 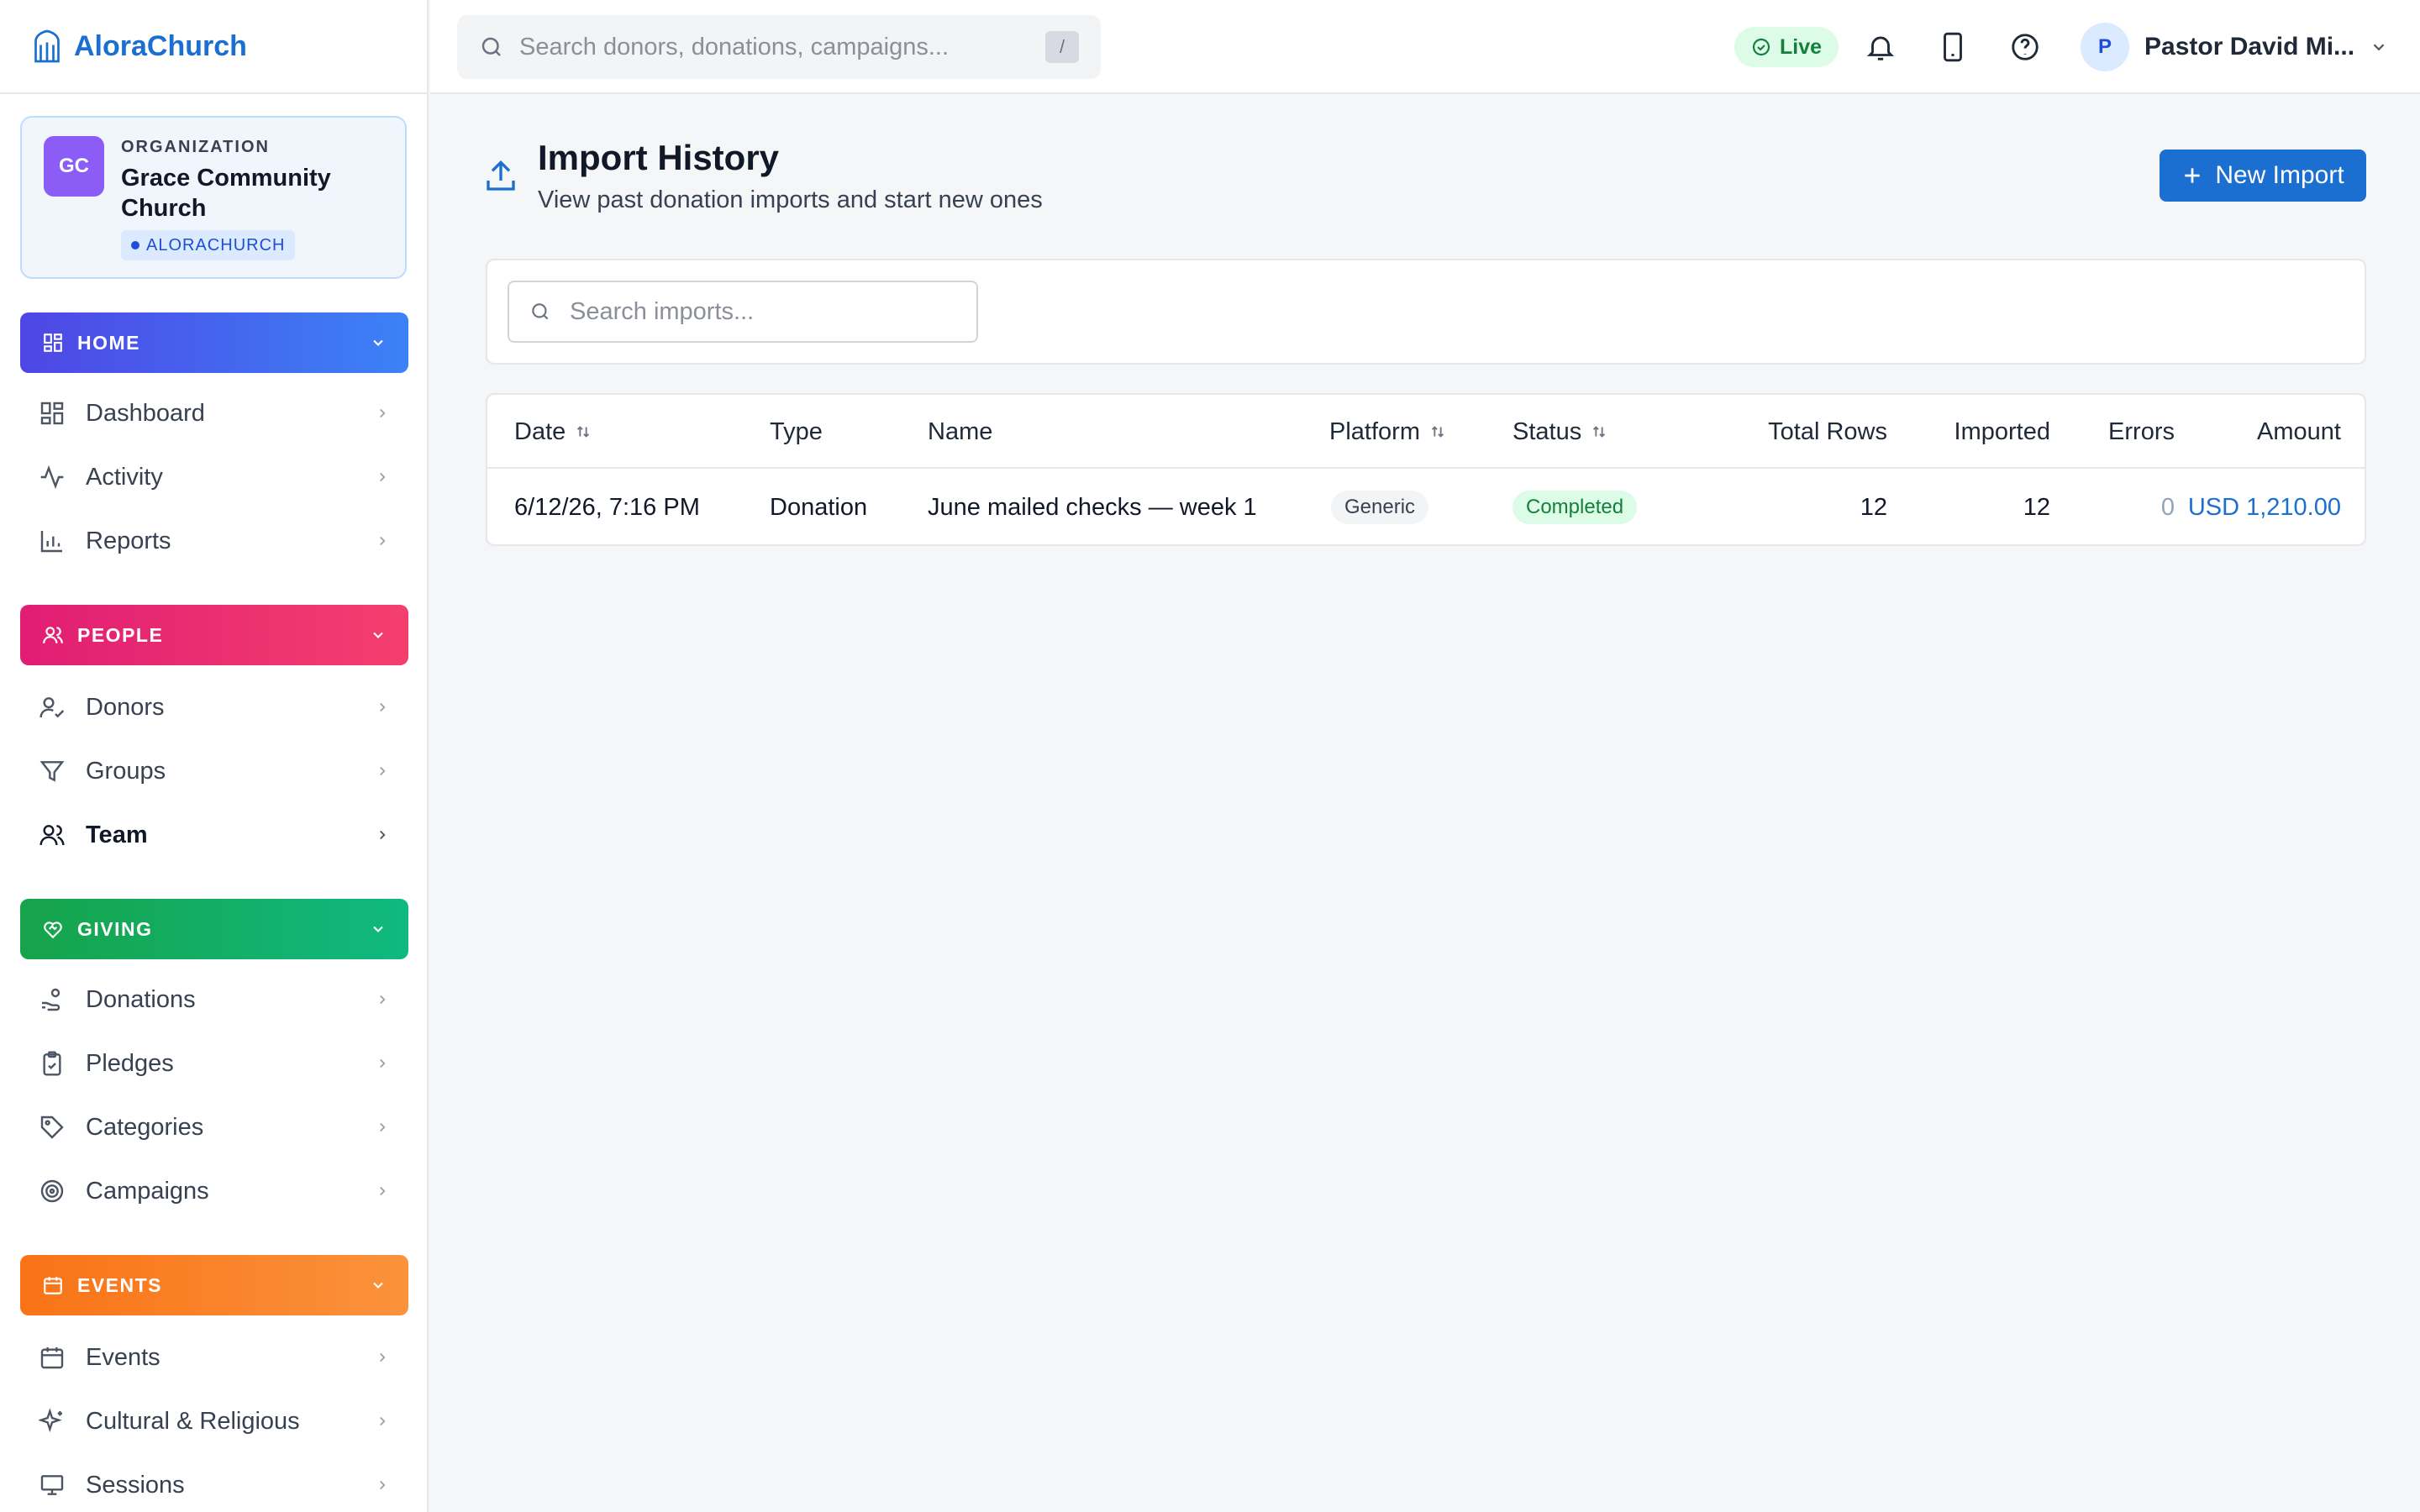 What do you see at coordinates (774, 47) in the screenshot?
I see `global-search-input` at bounding box center [774, 47].